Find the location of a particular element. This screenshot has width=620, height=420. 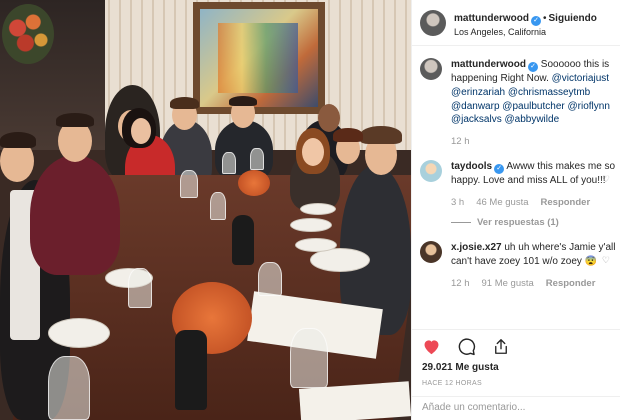

following-button: Siguiendo is located at coordinates (573, 18).